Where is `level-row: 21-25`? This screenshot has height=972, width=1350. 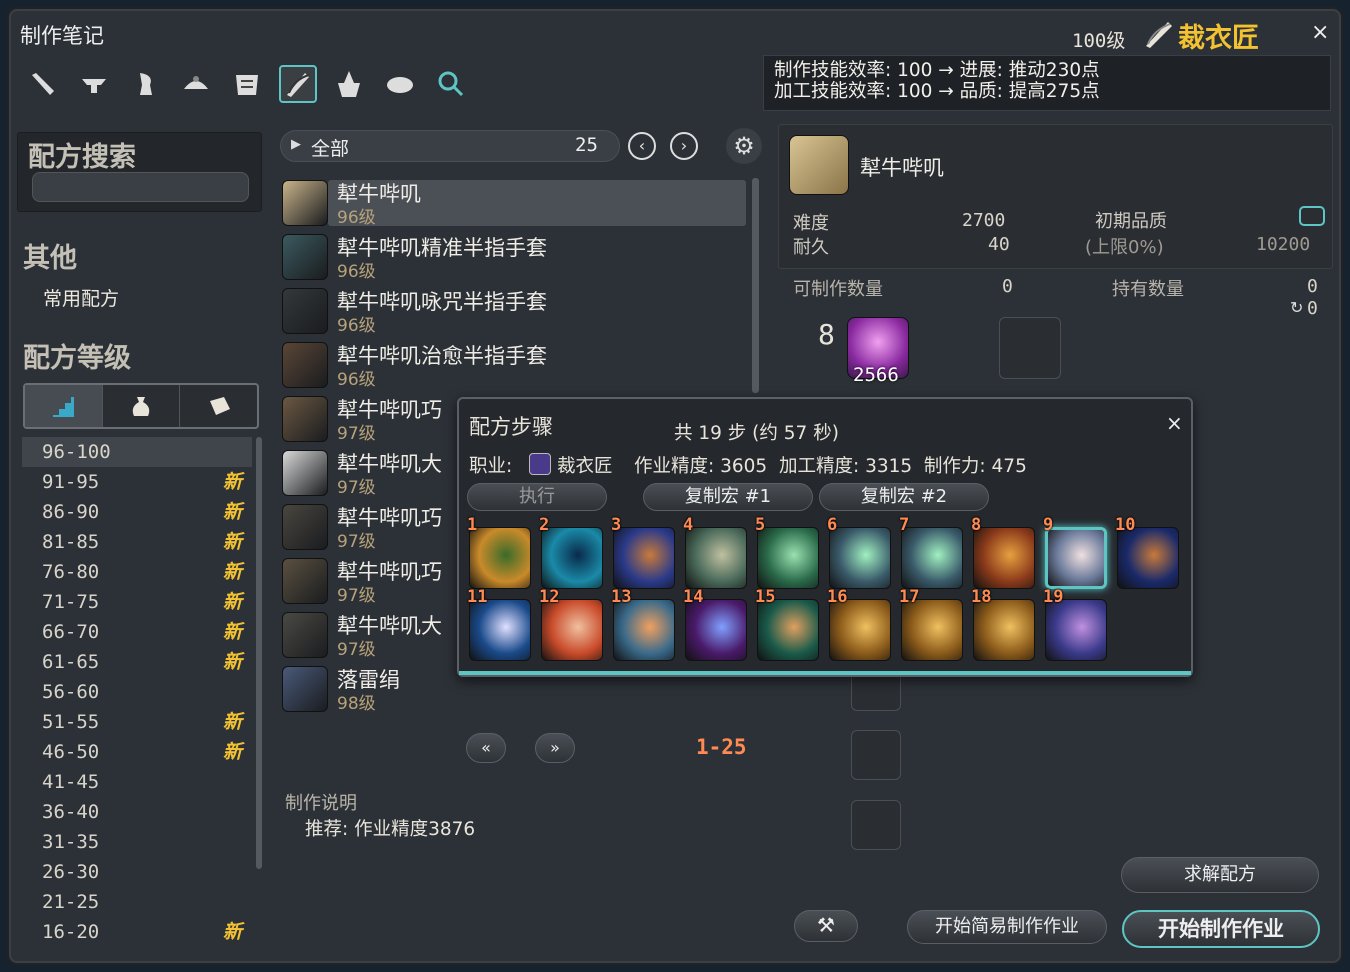
level-row: 21-25 is located at coordinates (137, 902).